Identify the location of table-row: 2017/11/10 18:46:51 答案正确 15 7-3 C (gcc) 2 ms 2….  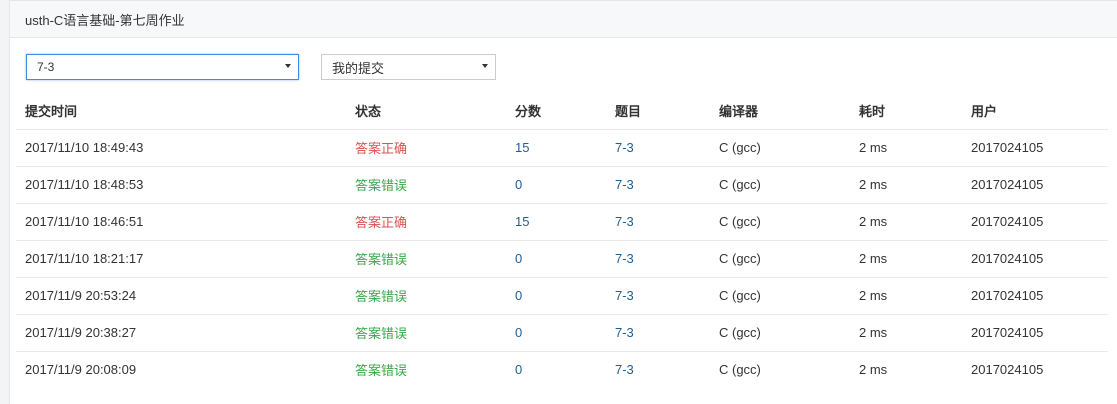
(562, 222).